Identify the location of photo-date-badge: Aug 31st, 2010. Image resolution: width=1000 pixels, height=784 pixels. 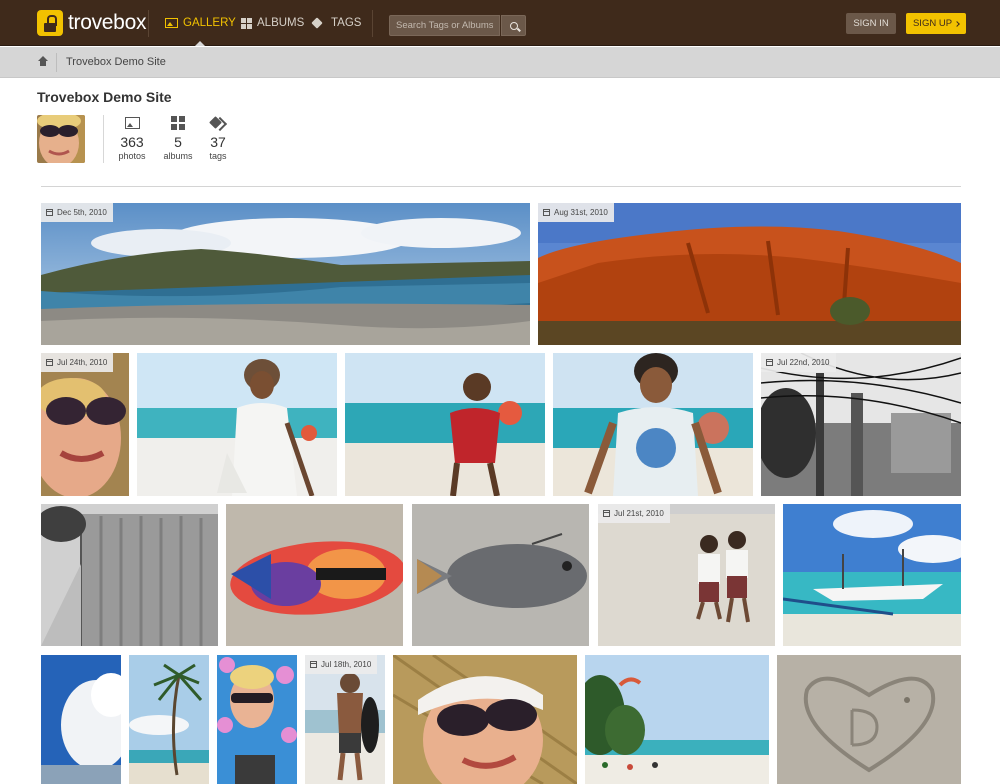
(576, 212).